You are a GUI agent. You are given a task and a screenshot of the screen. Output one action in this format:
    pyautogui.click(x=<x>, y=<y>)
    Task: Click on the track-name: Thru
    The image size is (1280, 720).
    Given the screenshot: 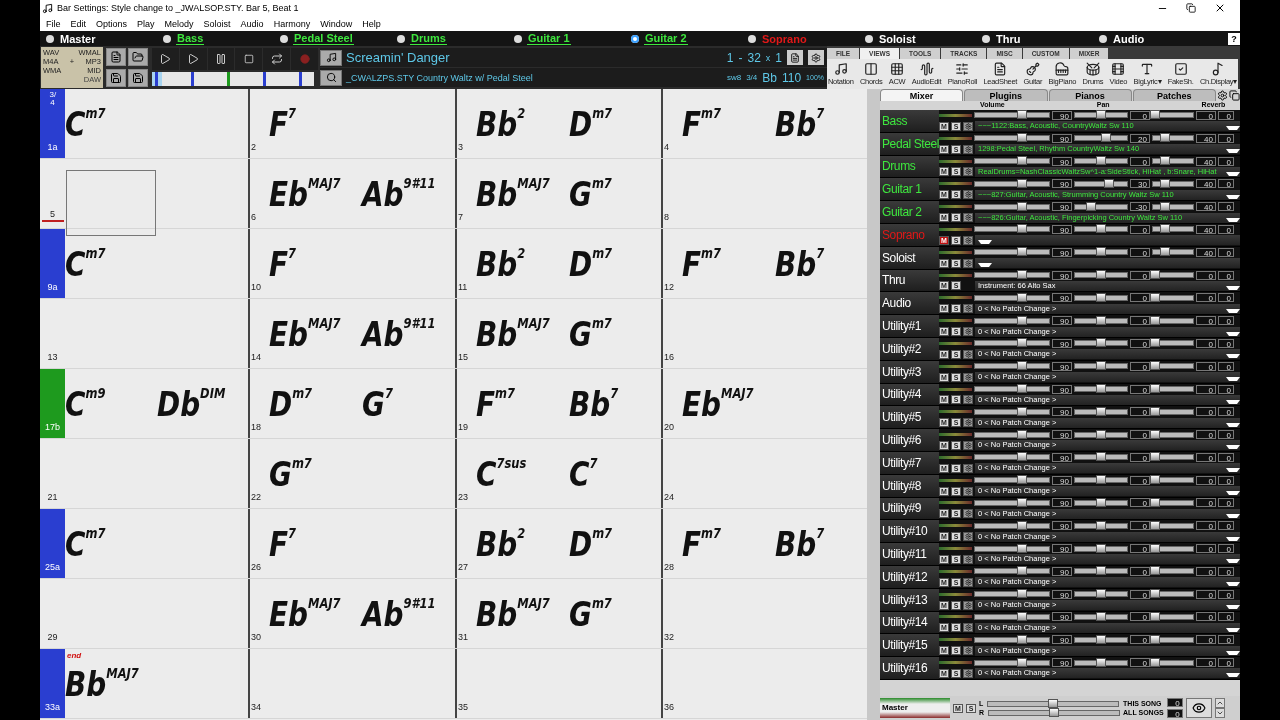 What is the action you would take?
    pyautogui.click(x=1008, y=39)
    